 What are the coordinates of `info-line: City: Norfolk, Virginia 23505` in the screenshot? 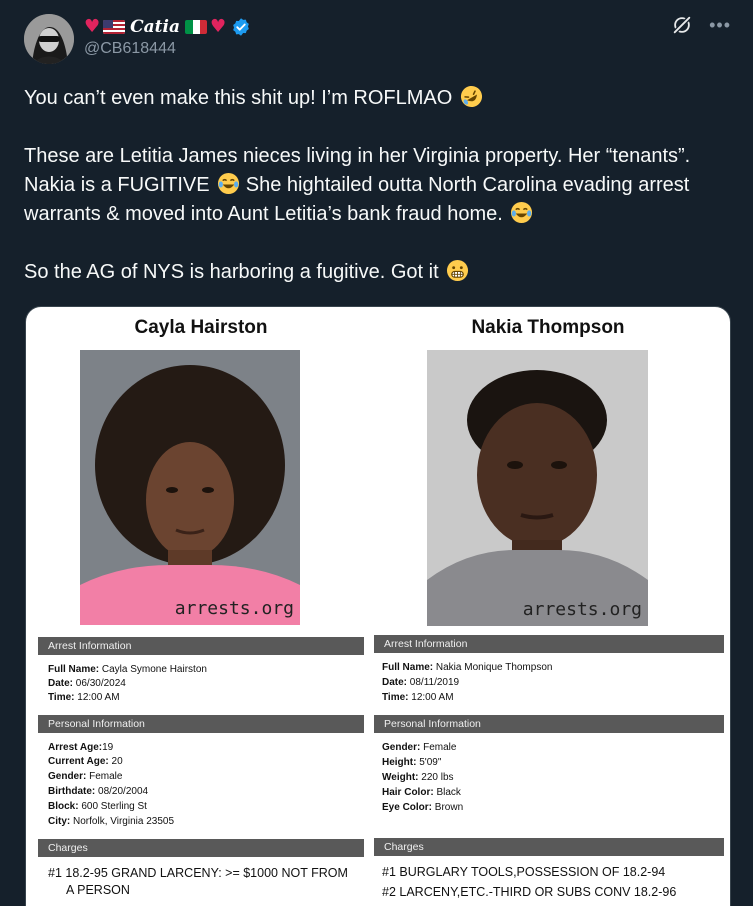 It's located at (111, 822).